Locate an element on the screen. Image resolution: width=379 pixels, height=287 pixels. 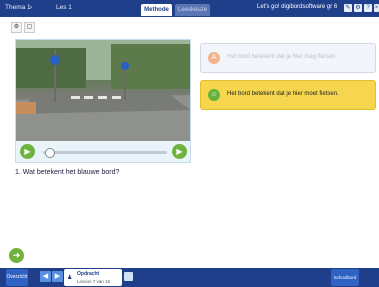
home-button: Overzicht is located at coordinates (17, 277).